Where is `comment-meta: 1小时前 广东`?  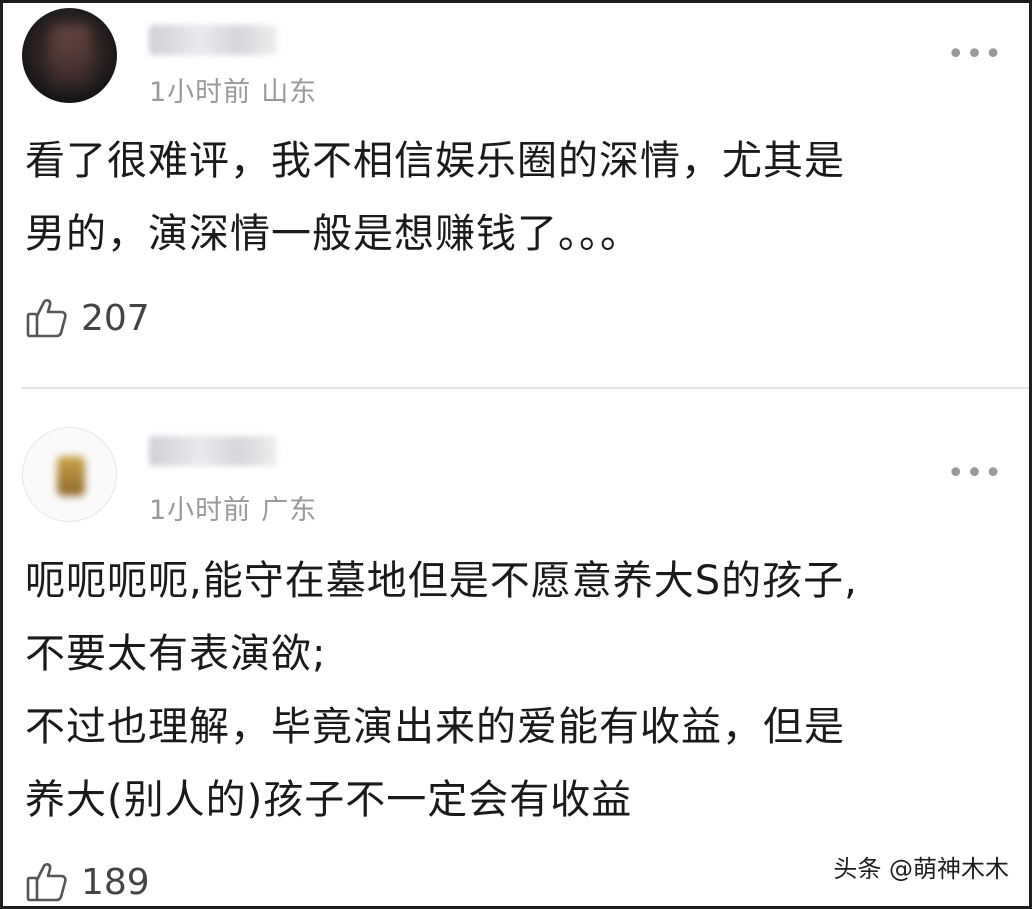 comment-meta: 1小时前 广东 is located at coordinates (233, 507).